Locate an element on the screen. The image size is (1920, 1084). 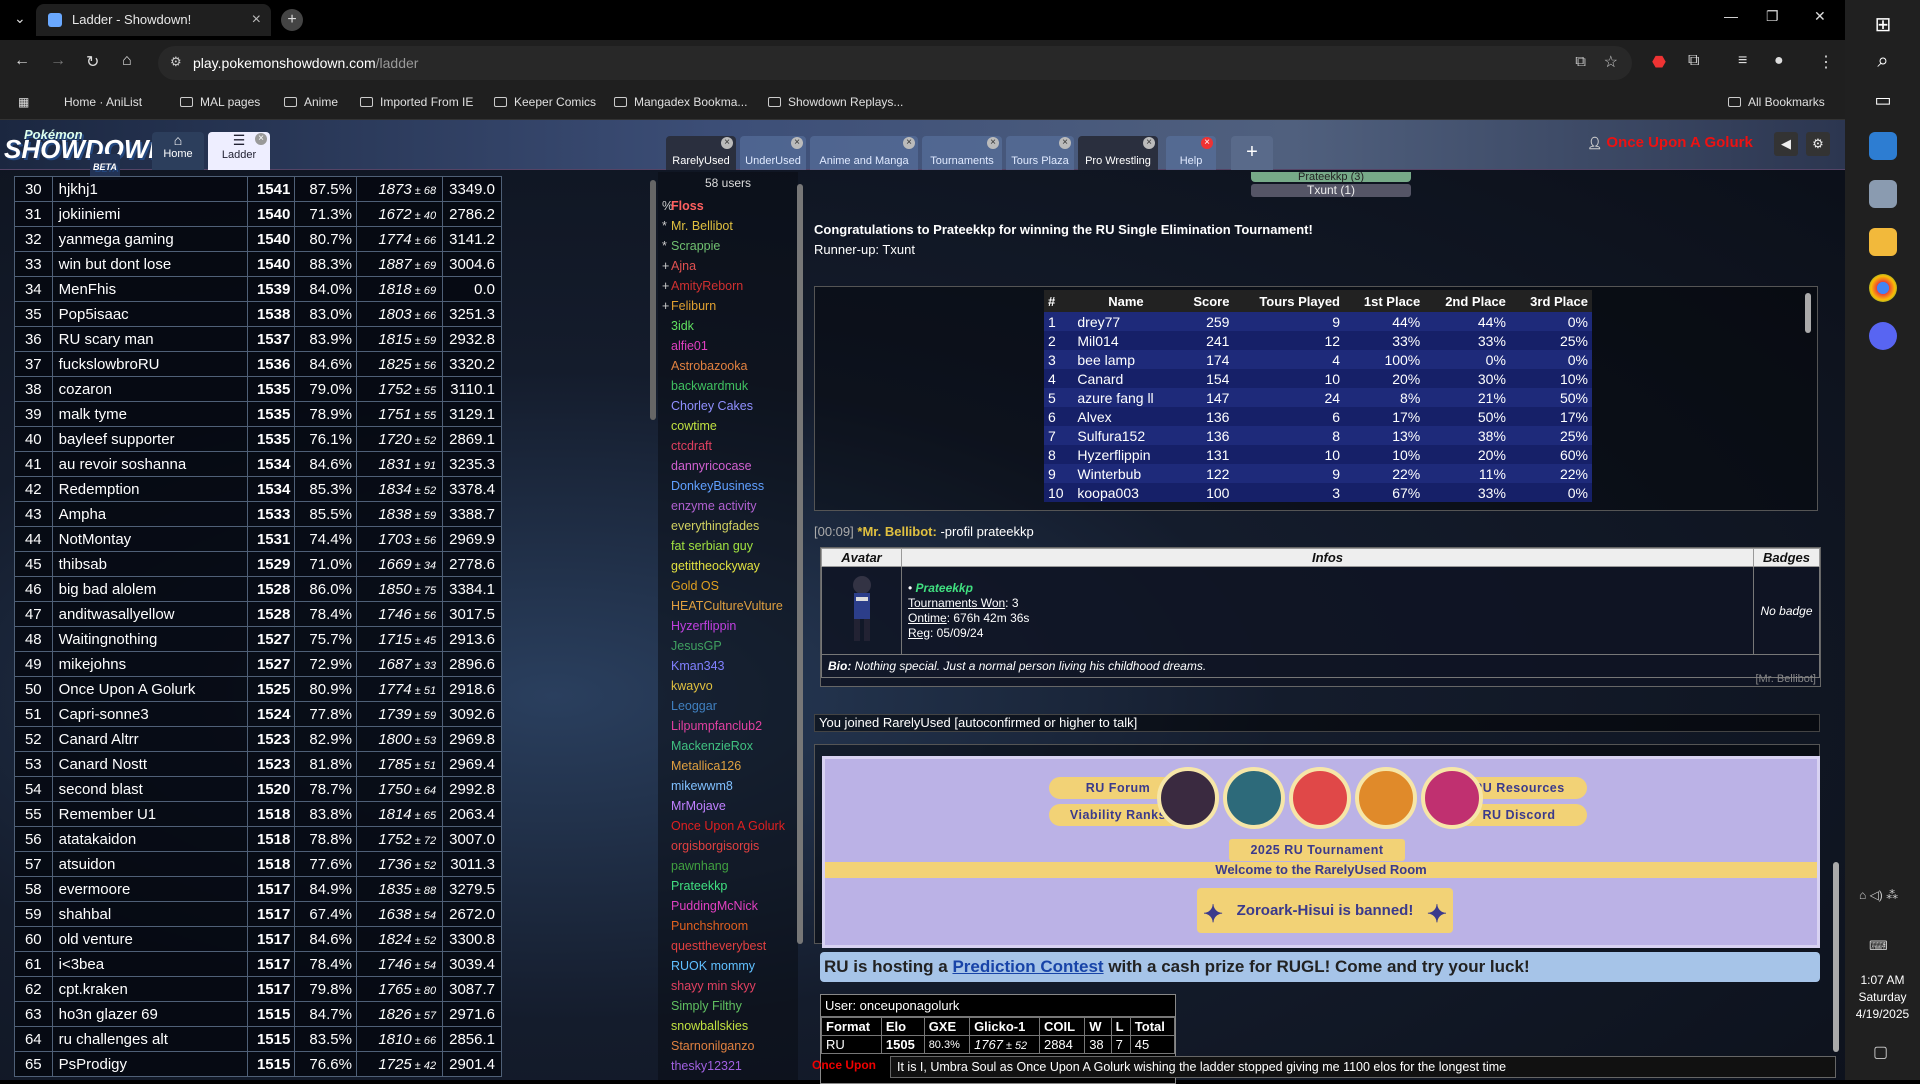
minimize-icon: — is located at coordinates (1731, 16).